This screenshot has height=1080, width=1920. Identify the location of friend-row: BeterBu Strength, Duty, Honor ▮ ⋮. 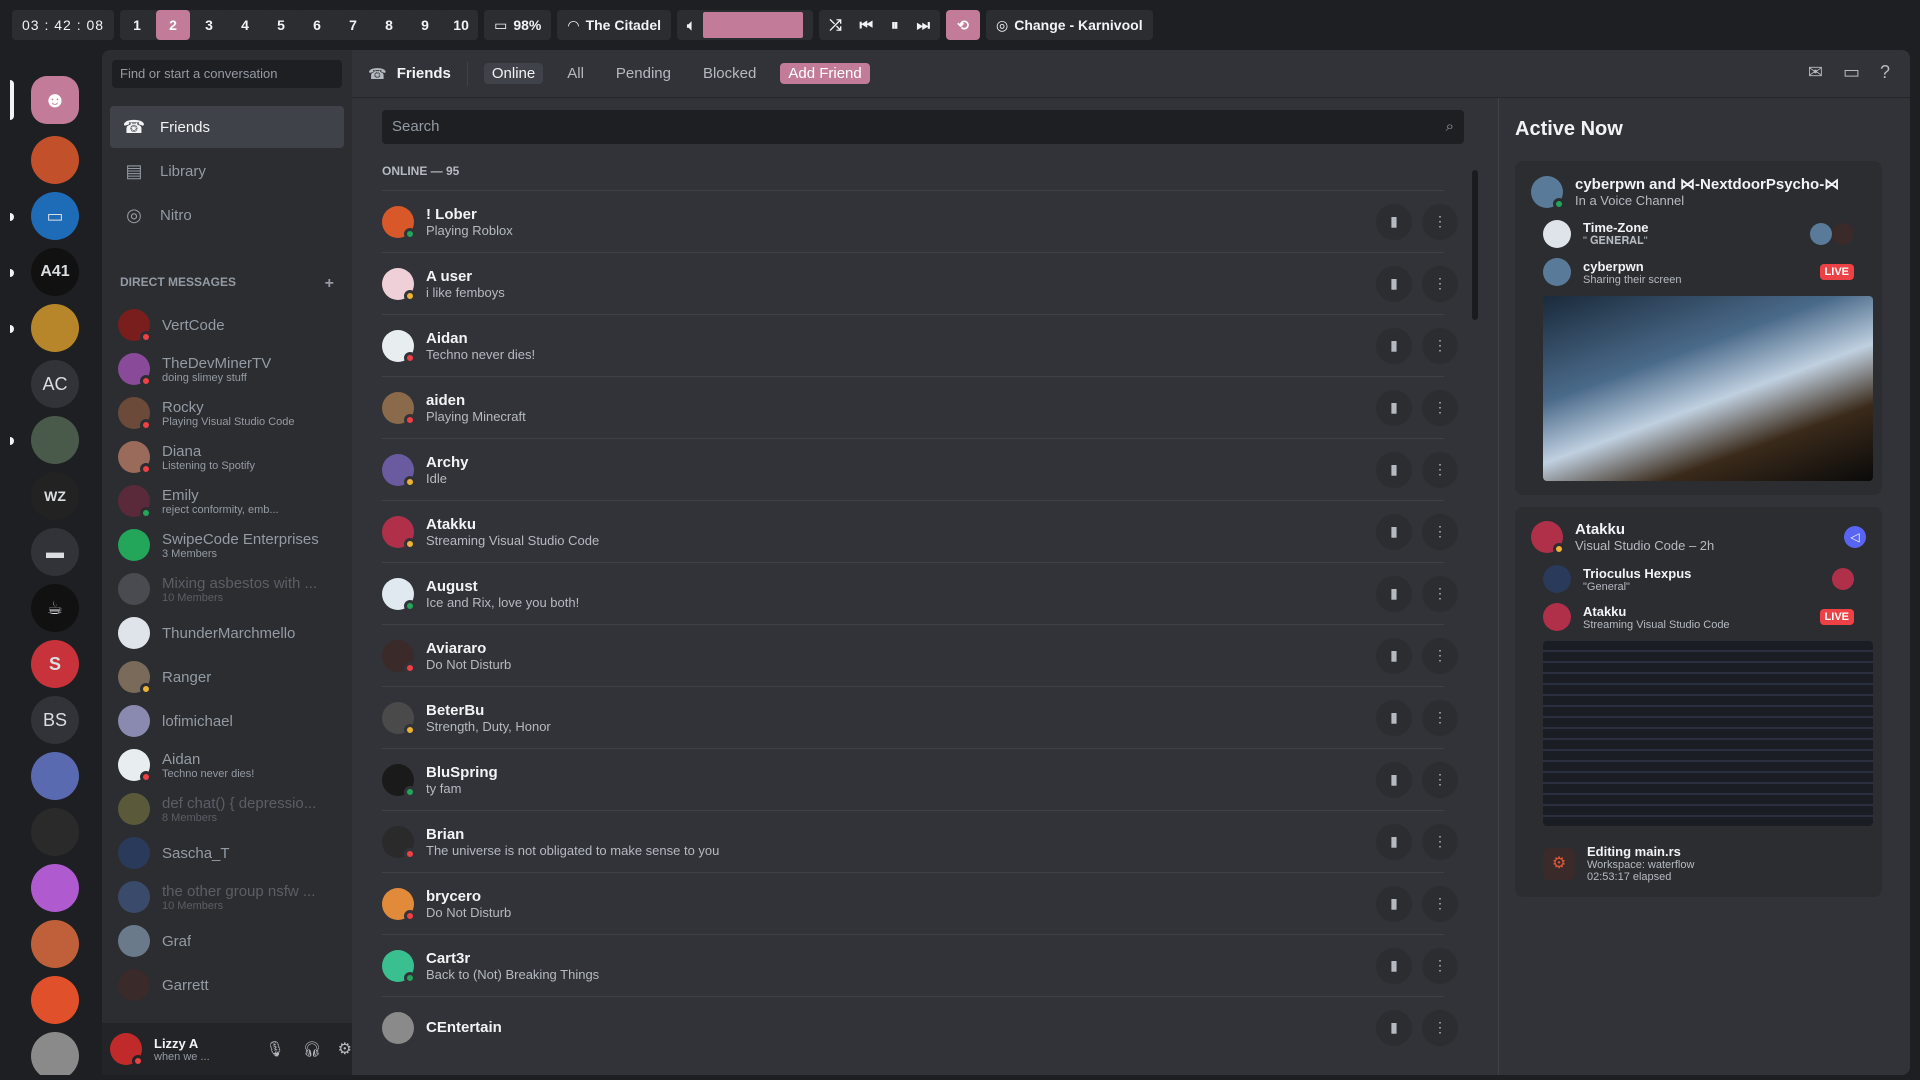
(920, 717).